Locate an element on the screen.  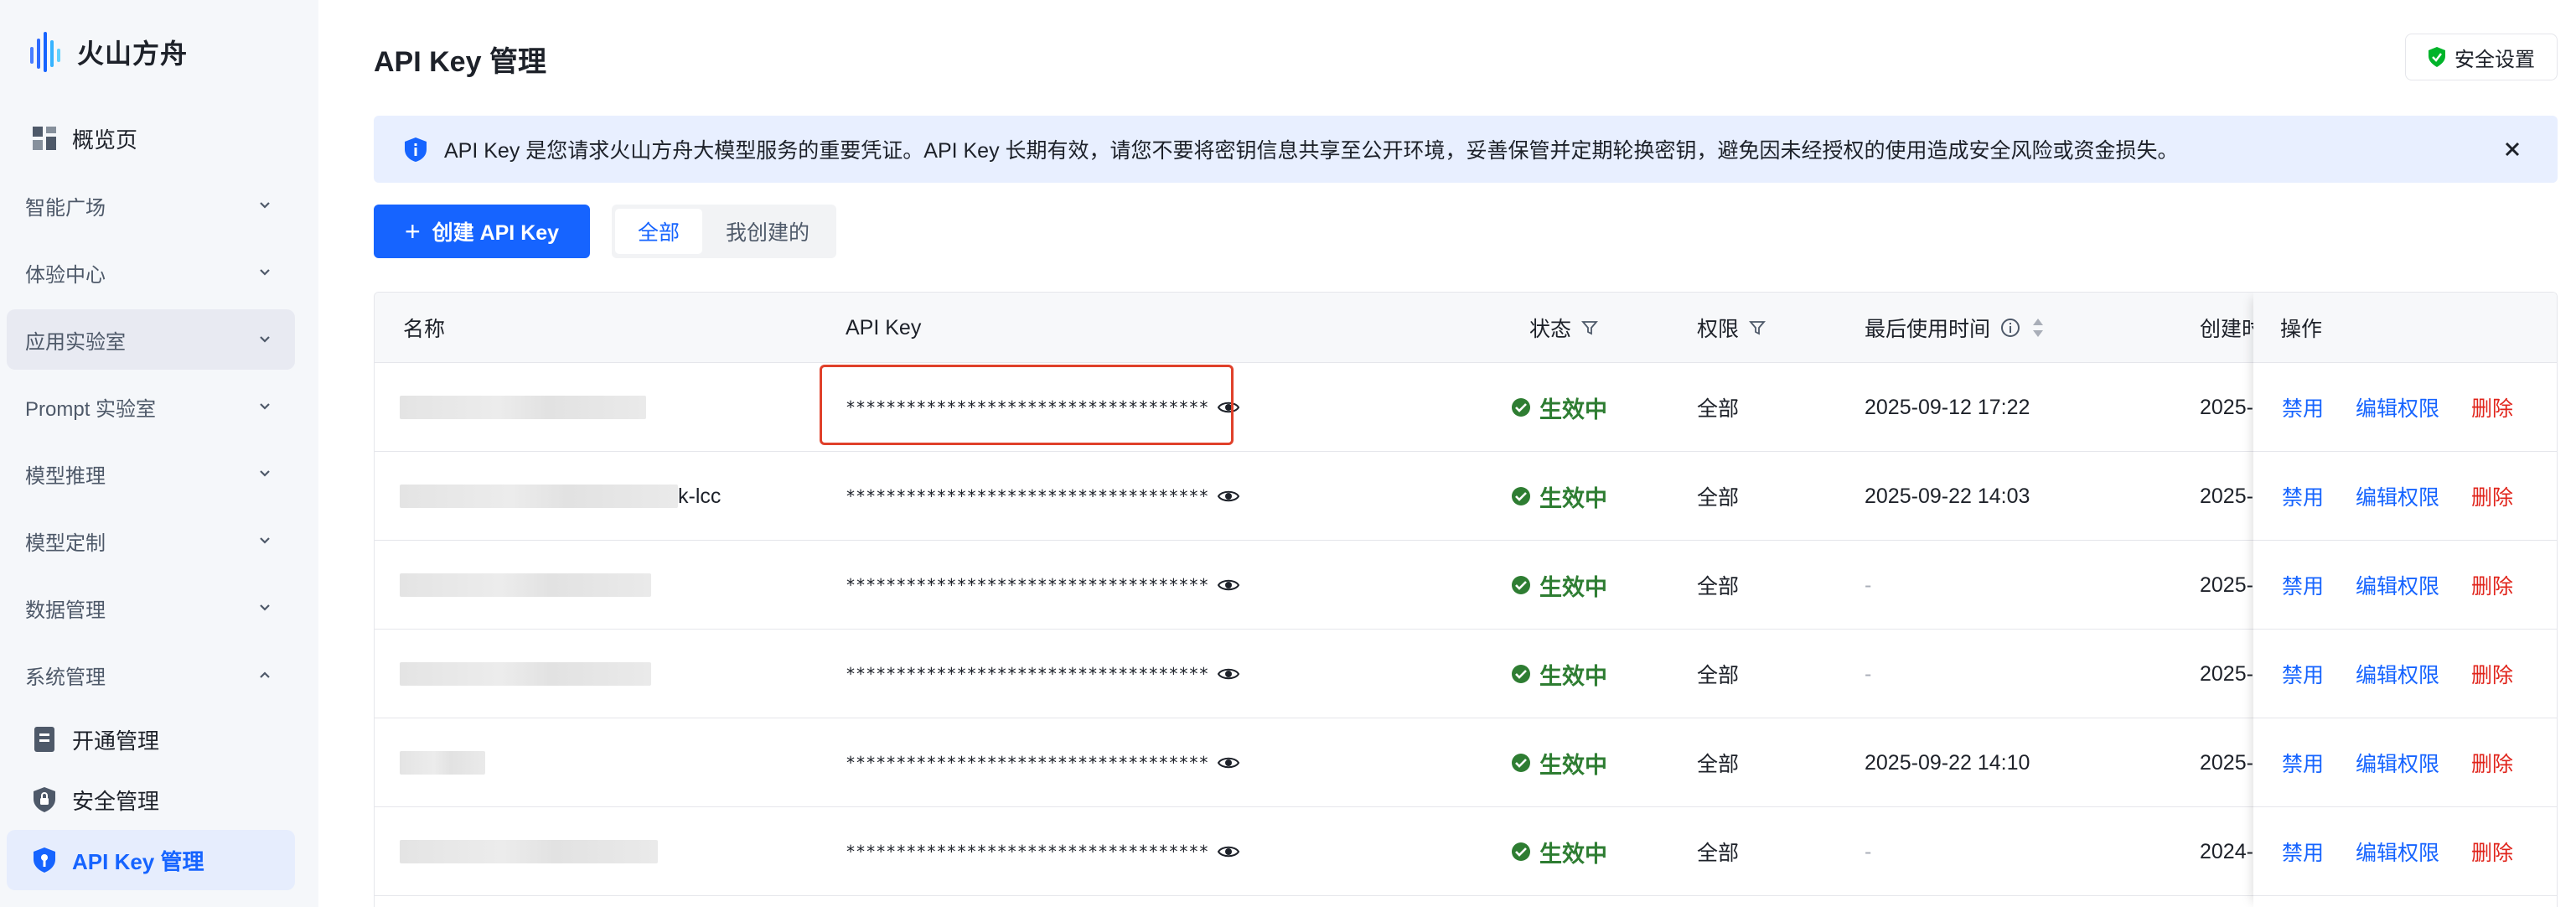
sort-icon is located at coordinates (2038, 327).